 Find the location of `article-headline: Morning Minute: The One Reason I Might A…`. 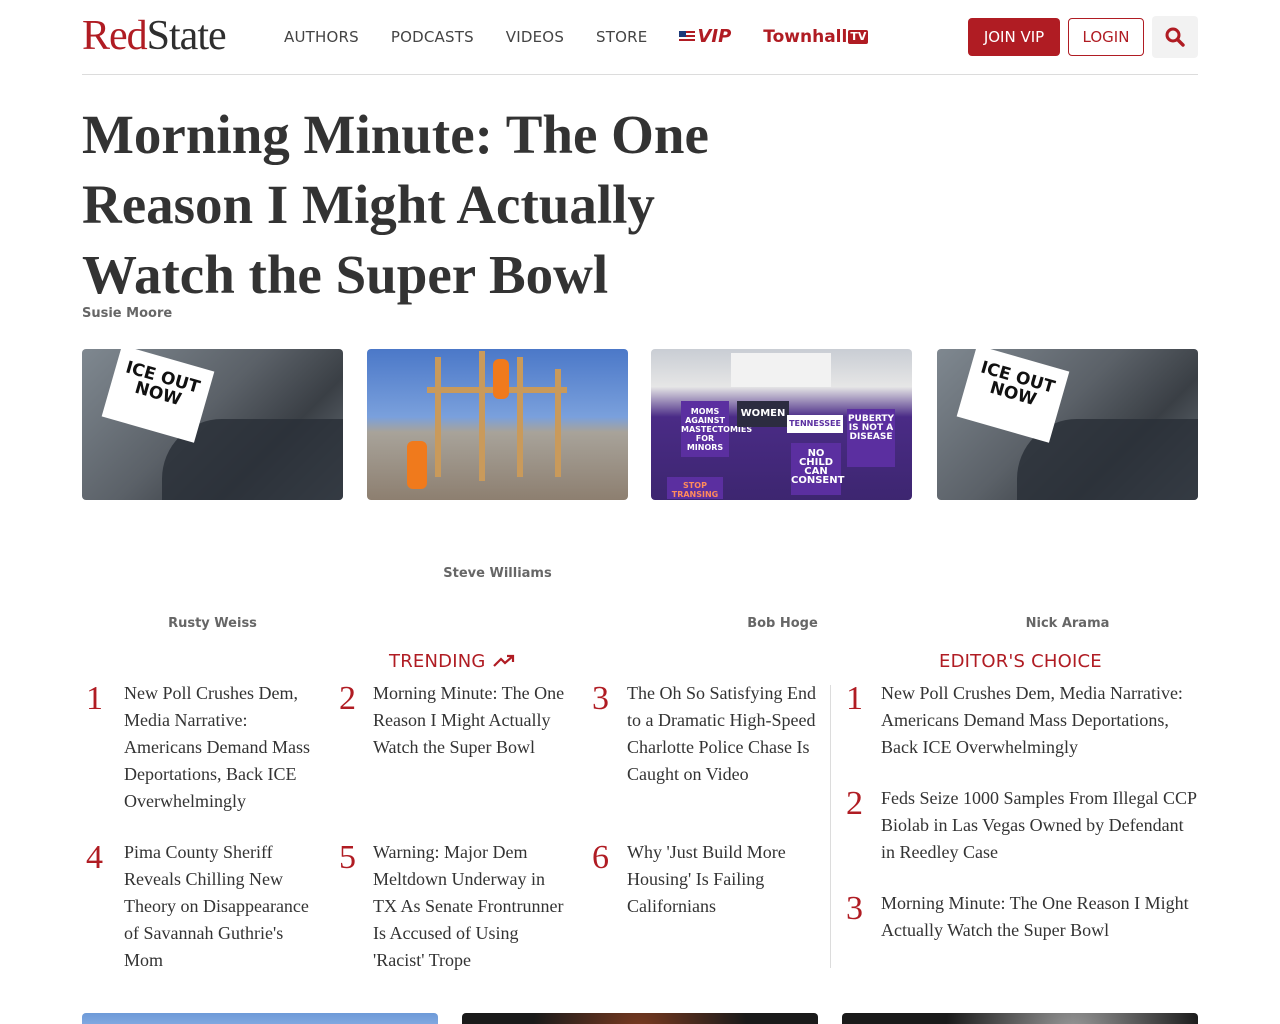

article-headline: Morning Minute: The One Reason I Might A… is located at coordinates (422, 205).